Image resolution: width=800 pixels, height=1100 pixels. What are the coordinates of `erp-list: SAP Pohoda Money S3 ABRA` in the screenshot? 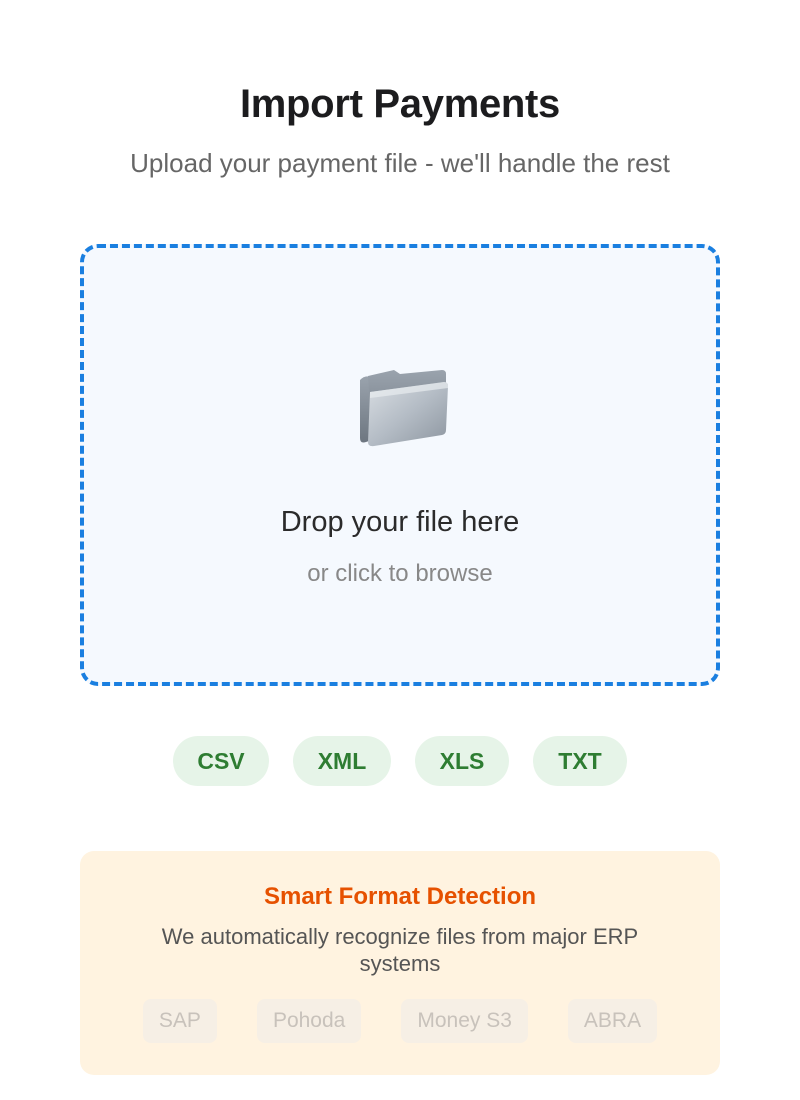 It's located at (400, 1021).